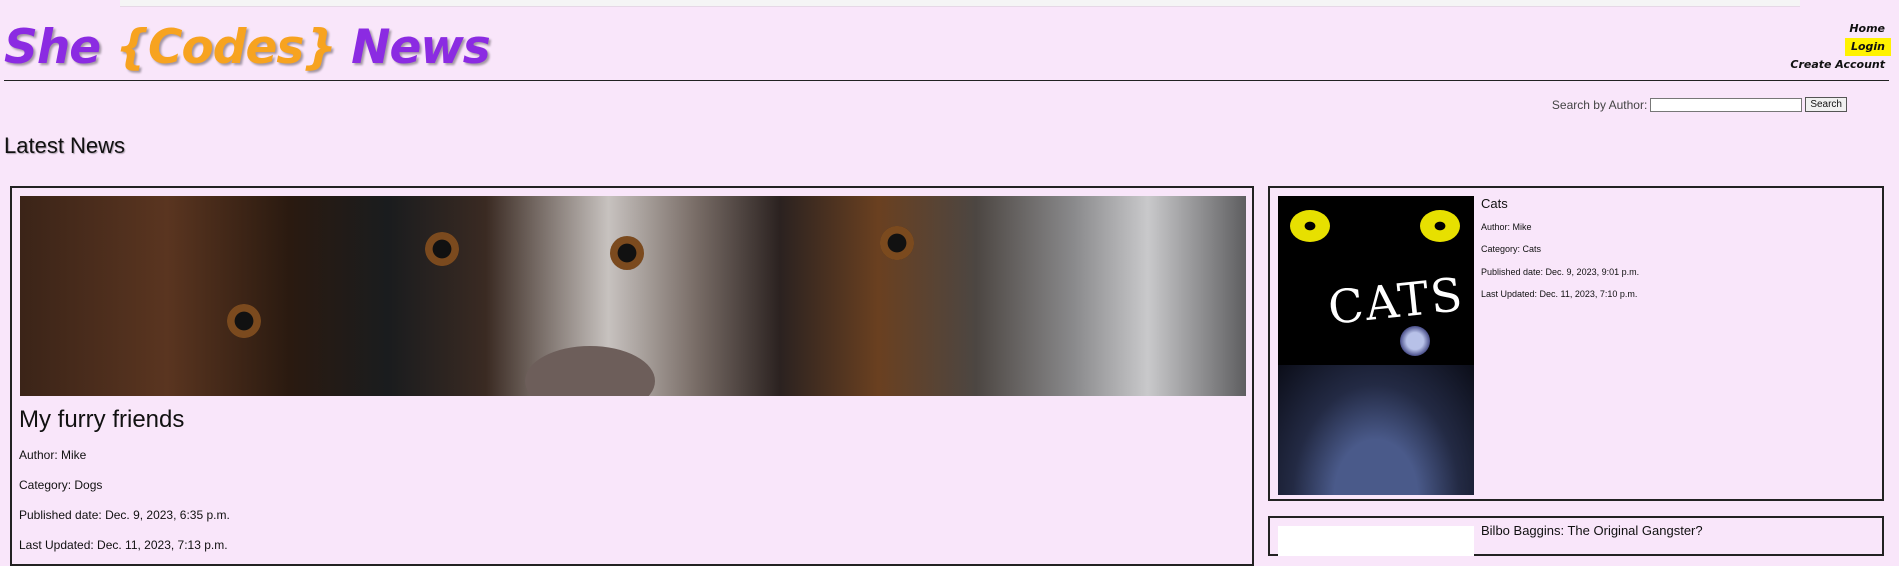 This screenshot has height=566, width=1899. What do you see at coordinates (1826, 104) in the screenshot?
I see `search-button: Search` at bounding box center [1826, 104].